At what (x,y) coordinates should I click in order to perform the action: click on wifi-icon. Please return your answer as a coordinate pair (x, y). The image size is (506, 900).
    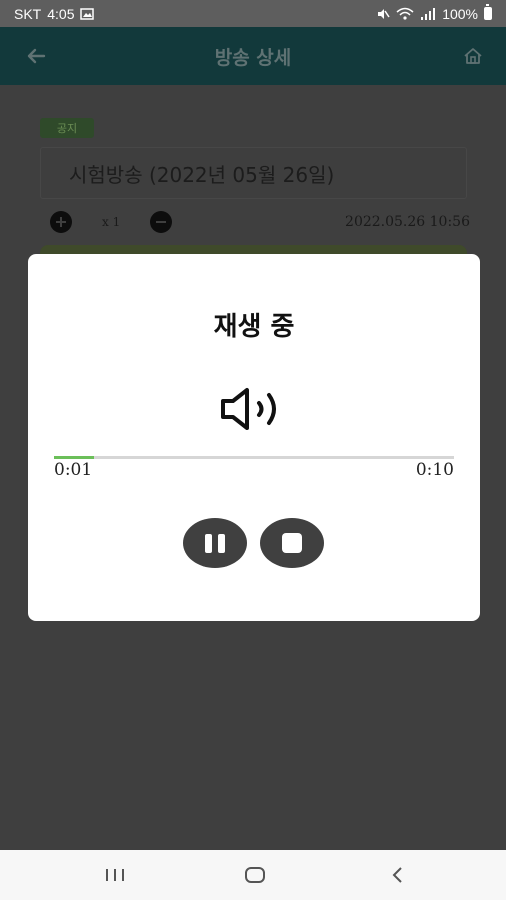
    Looking at the image, I should click on (405, 13).